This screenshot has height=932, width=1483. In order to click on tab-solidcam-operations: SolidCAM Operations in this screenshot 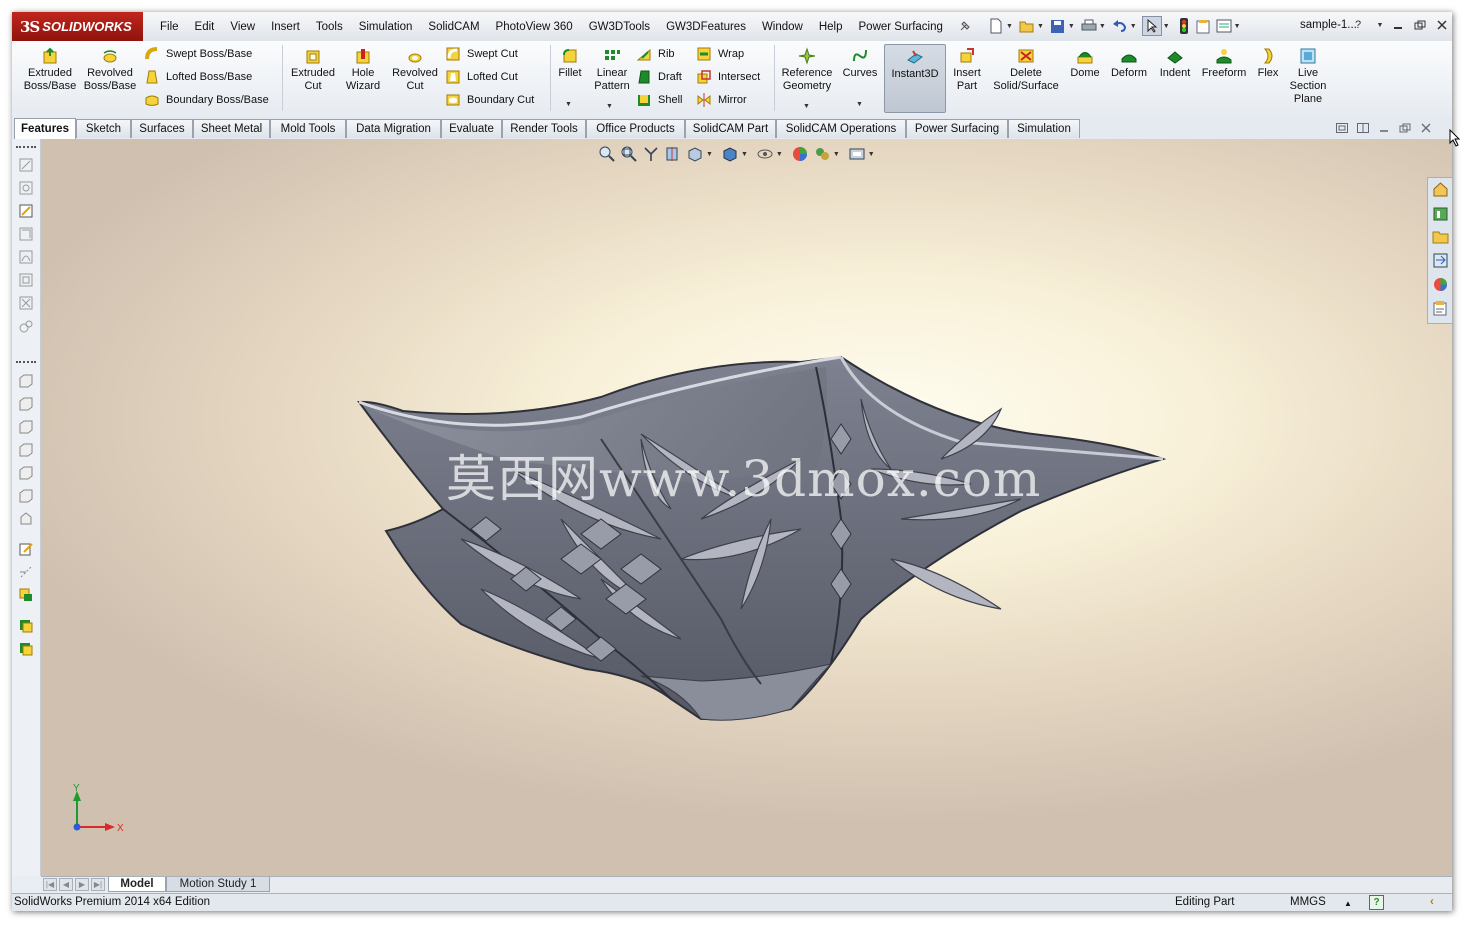, I will do `click(841, 128)`.